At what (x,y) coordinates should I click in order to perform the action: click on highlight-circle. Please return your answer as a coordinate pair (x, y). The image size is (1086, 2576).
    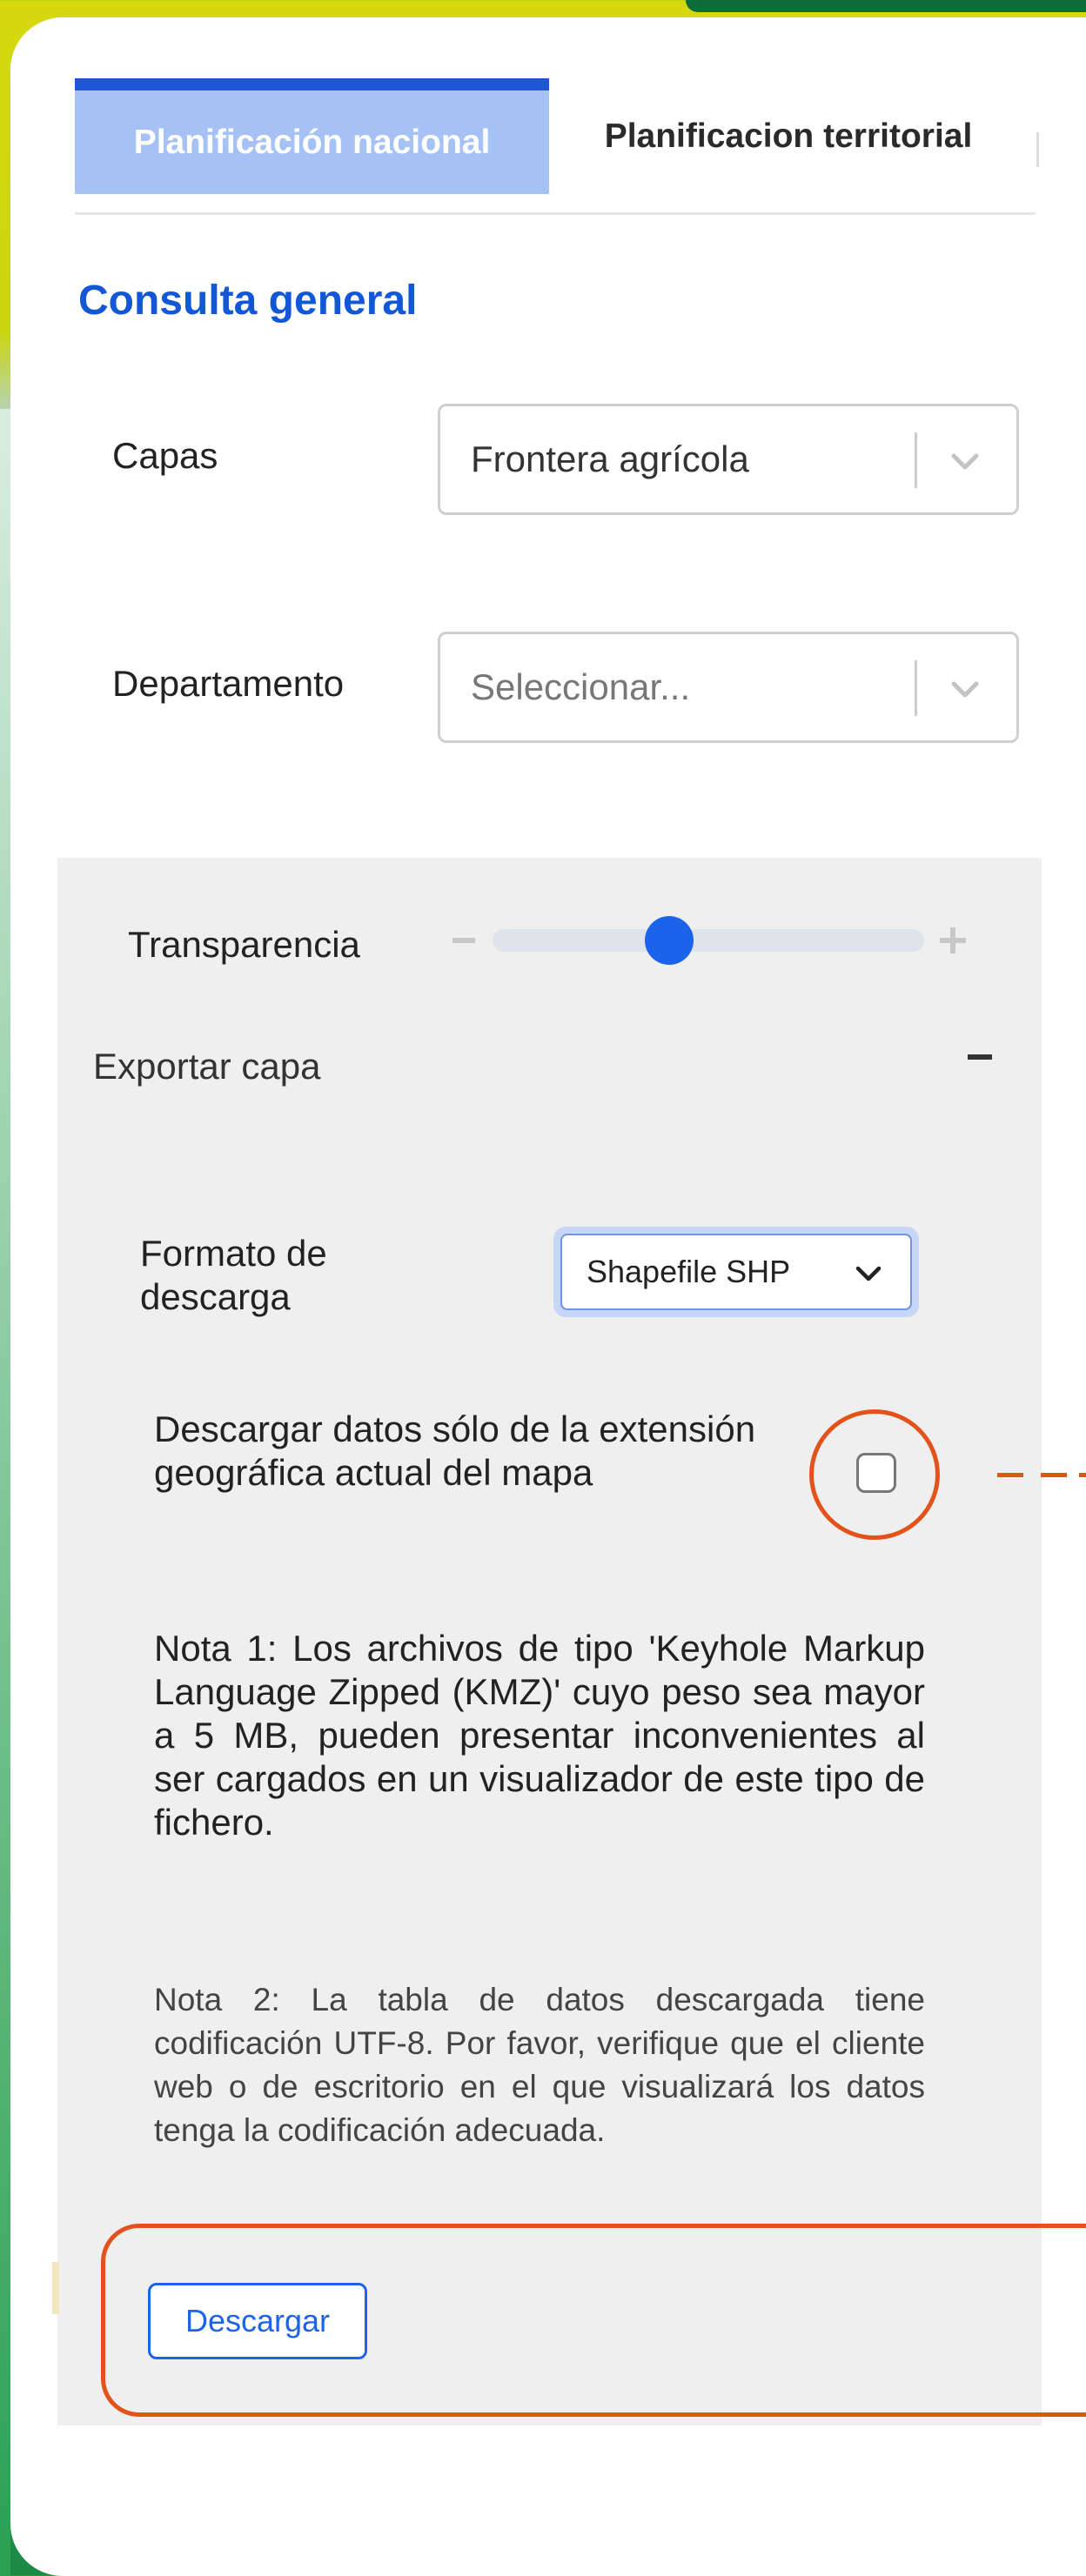
    Looking at the image, I should click on (874, 1474).